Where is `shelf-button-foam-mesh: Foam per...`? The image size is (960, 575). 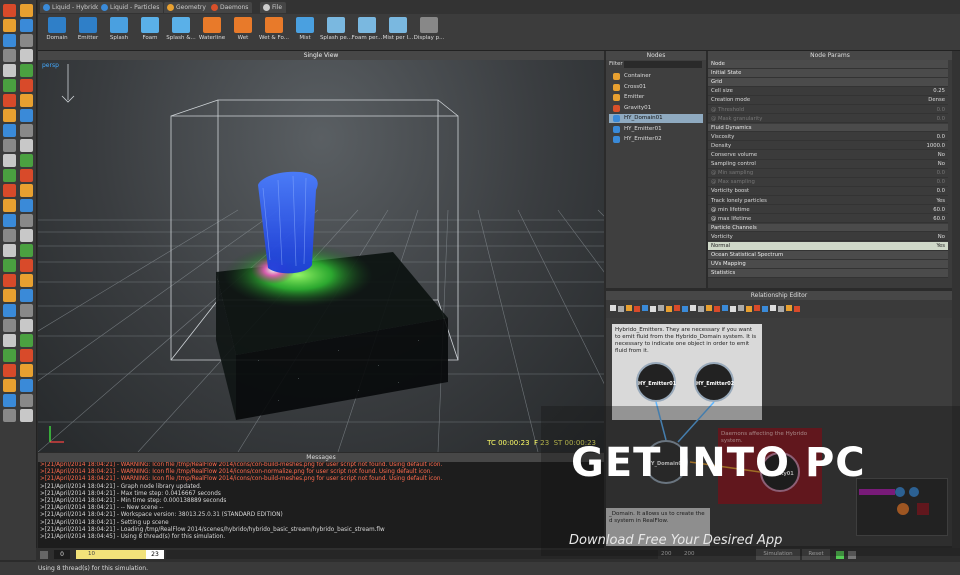
shelf-button-foam-mesh: Foam per... is located at coordinates (367, 32).